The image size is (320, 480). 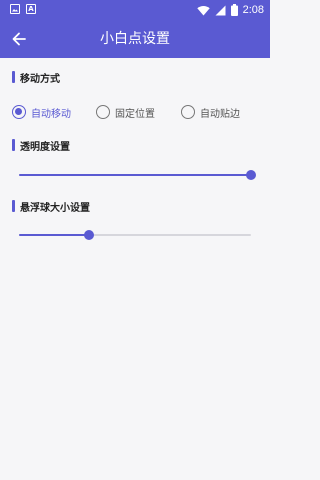 What do you see at coordinates (19, 112) in the screenshot?
I see `radio-auto-move-indicator` at bounding box center [19, 112].